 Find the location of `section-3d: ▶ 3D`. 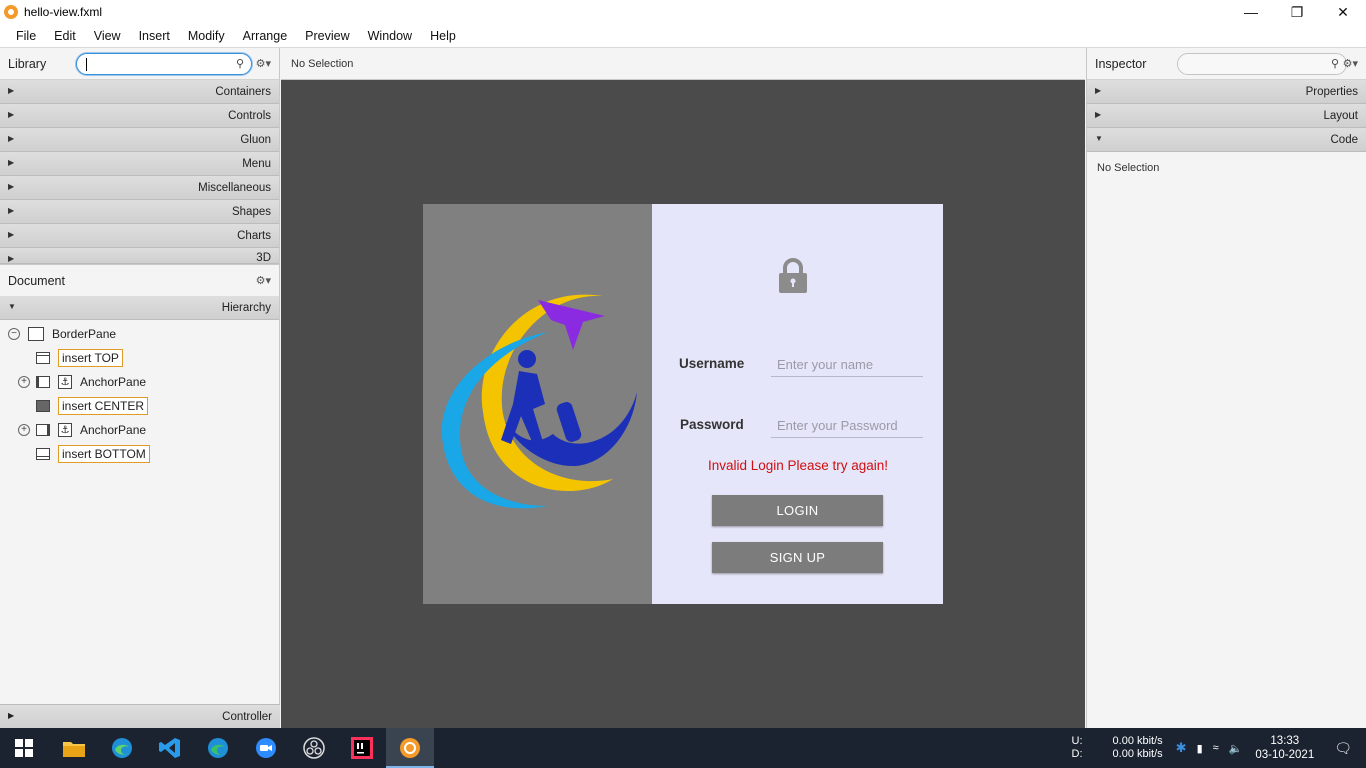

section-3d: ▶ 3D is located at coordinates (139, 256).